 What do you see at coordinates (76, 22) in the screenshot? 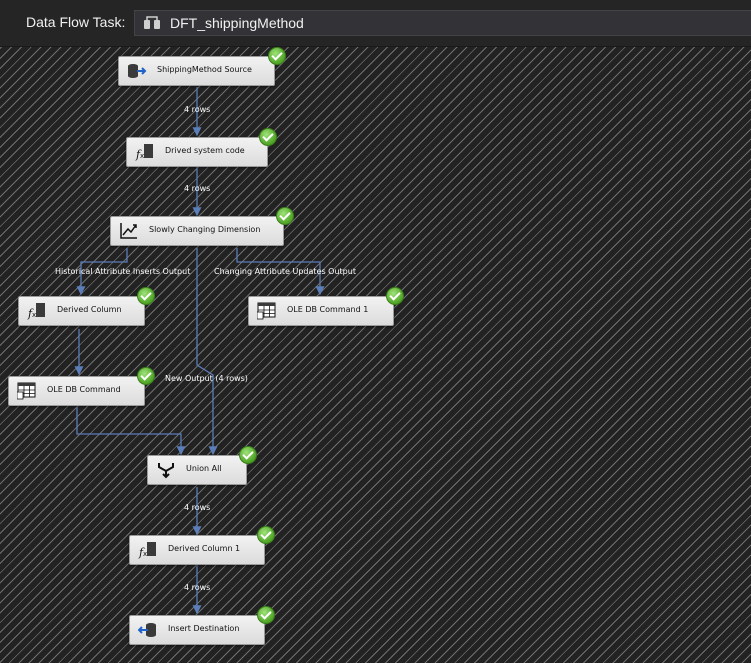
I see `data-flow-task-label: Data Flow Task:` at bounding box center [76, 22].